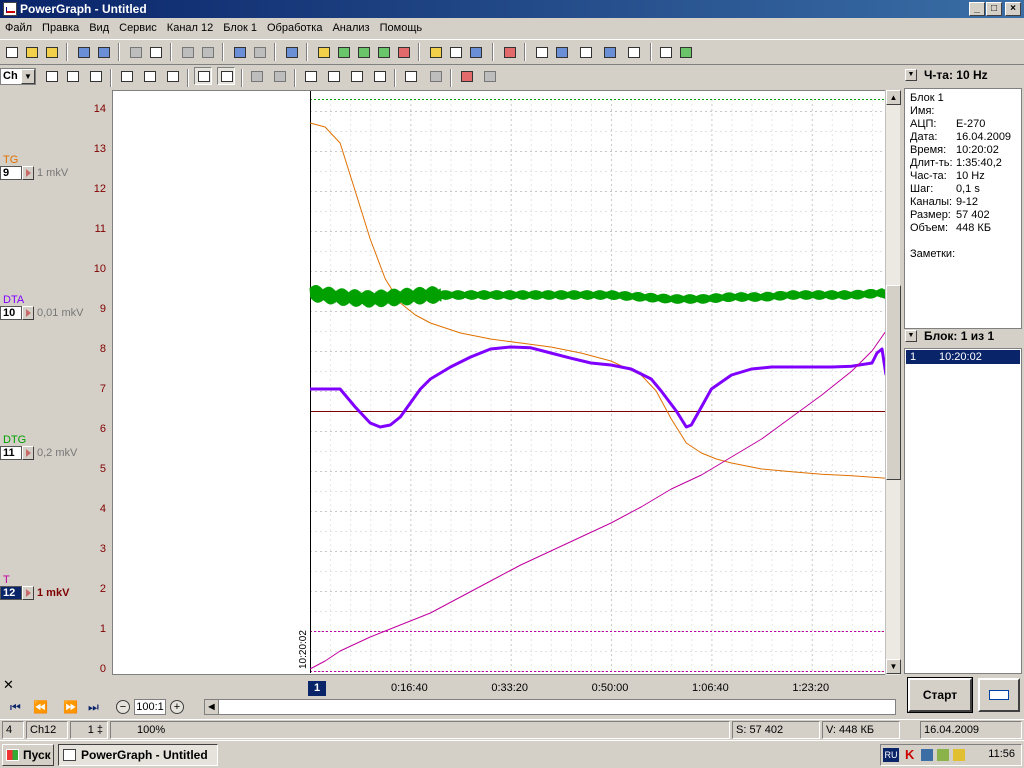  What do you see at coordinates (11, 173) in the screenshot?
I see `channel-number: 9` at bounding box center [11, 173].